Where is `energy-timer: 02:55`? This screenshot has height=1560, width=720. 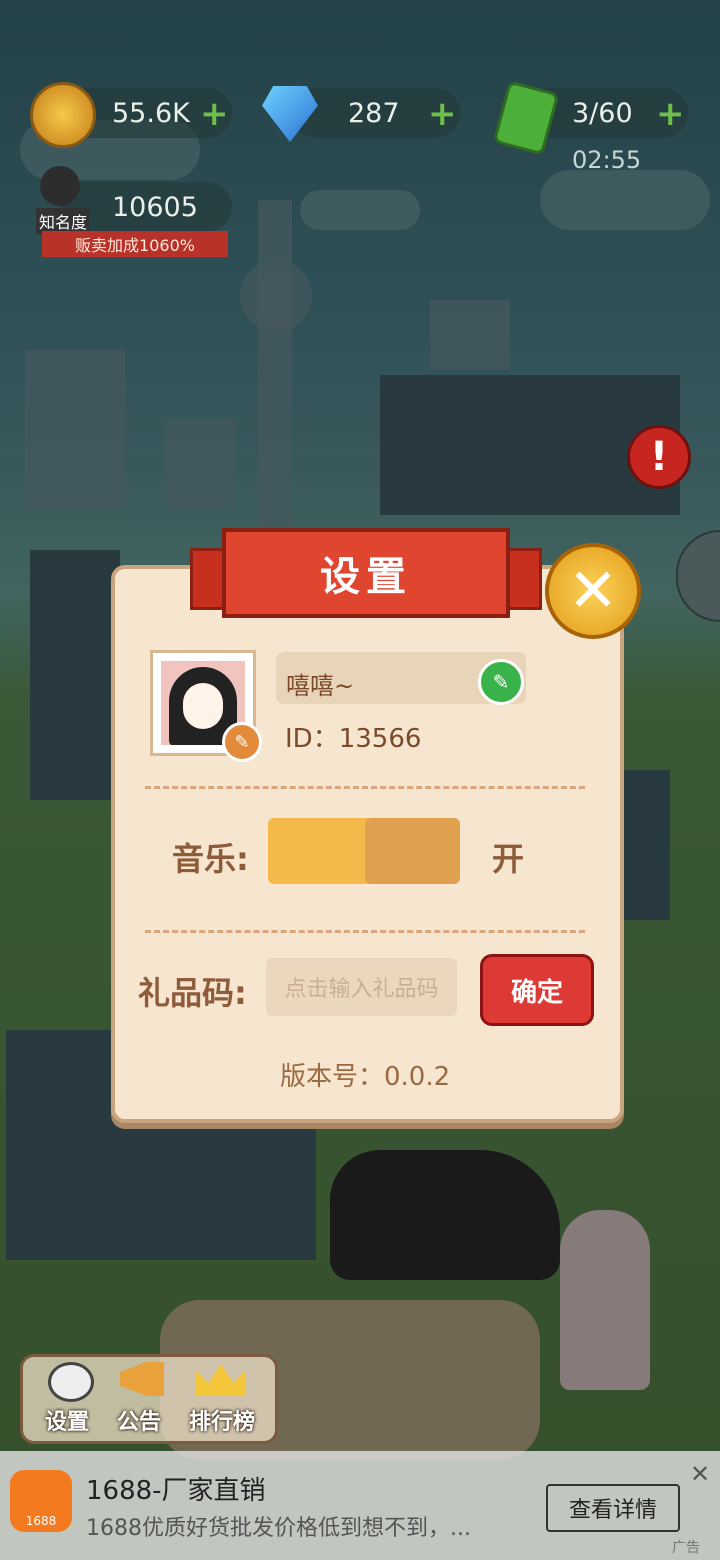
energy-timer: 02:55 is located at coordinates (607, 160).